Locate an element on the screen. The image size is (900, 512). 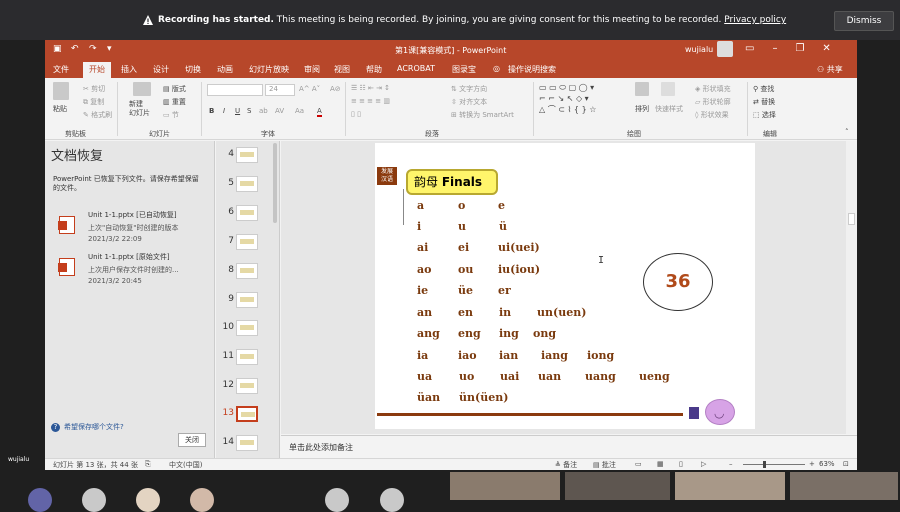
dismiss-button: Dismiss is located at coordinates (864, 21).